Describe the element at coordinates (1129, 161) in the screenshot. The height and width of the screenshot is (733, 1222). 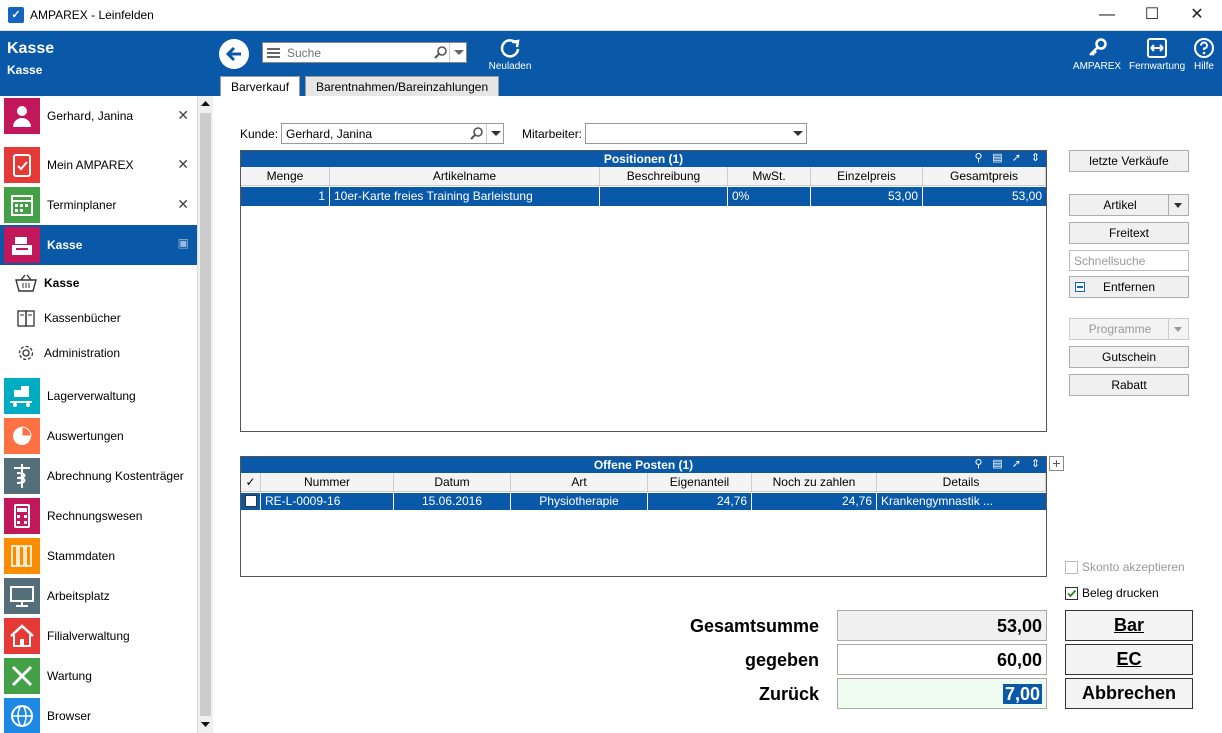
I see `letzte-verkaeufe-button: letzte Verkäufe` at that location.